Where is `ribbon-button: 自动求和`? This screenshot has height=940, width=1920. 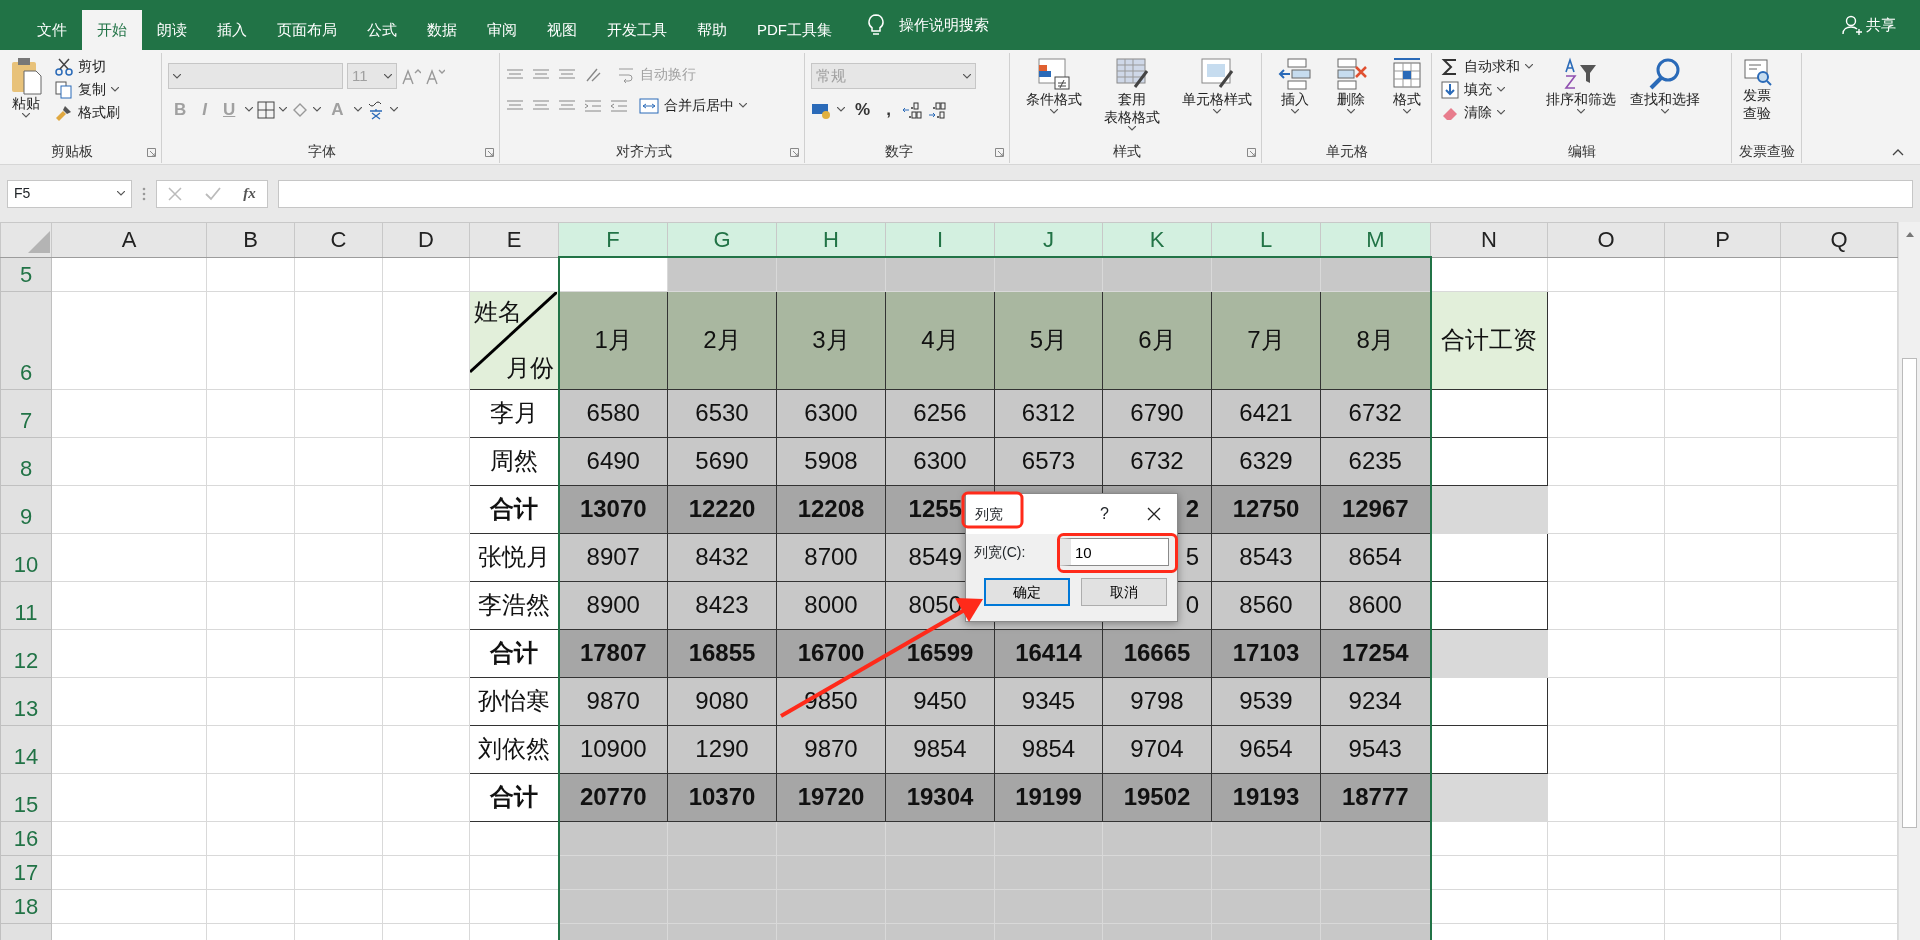
ribbon-button: 自动求和 is located at coordinates (1487, 66).